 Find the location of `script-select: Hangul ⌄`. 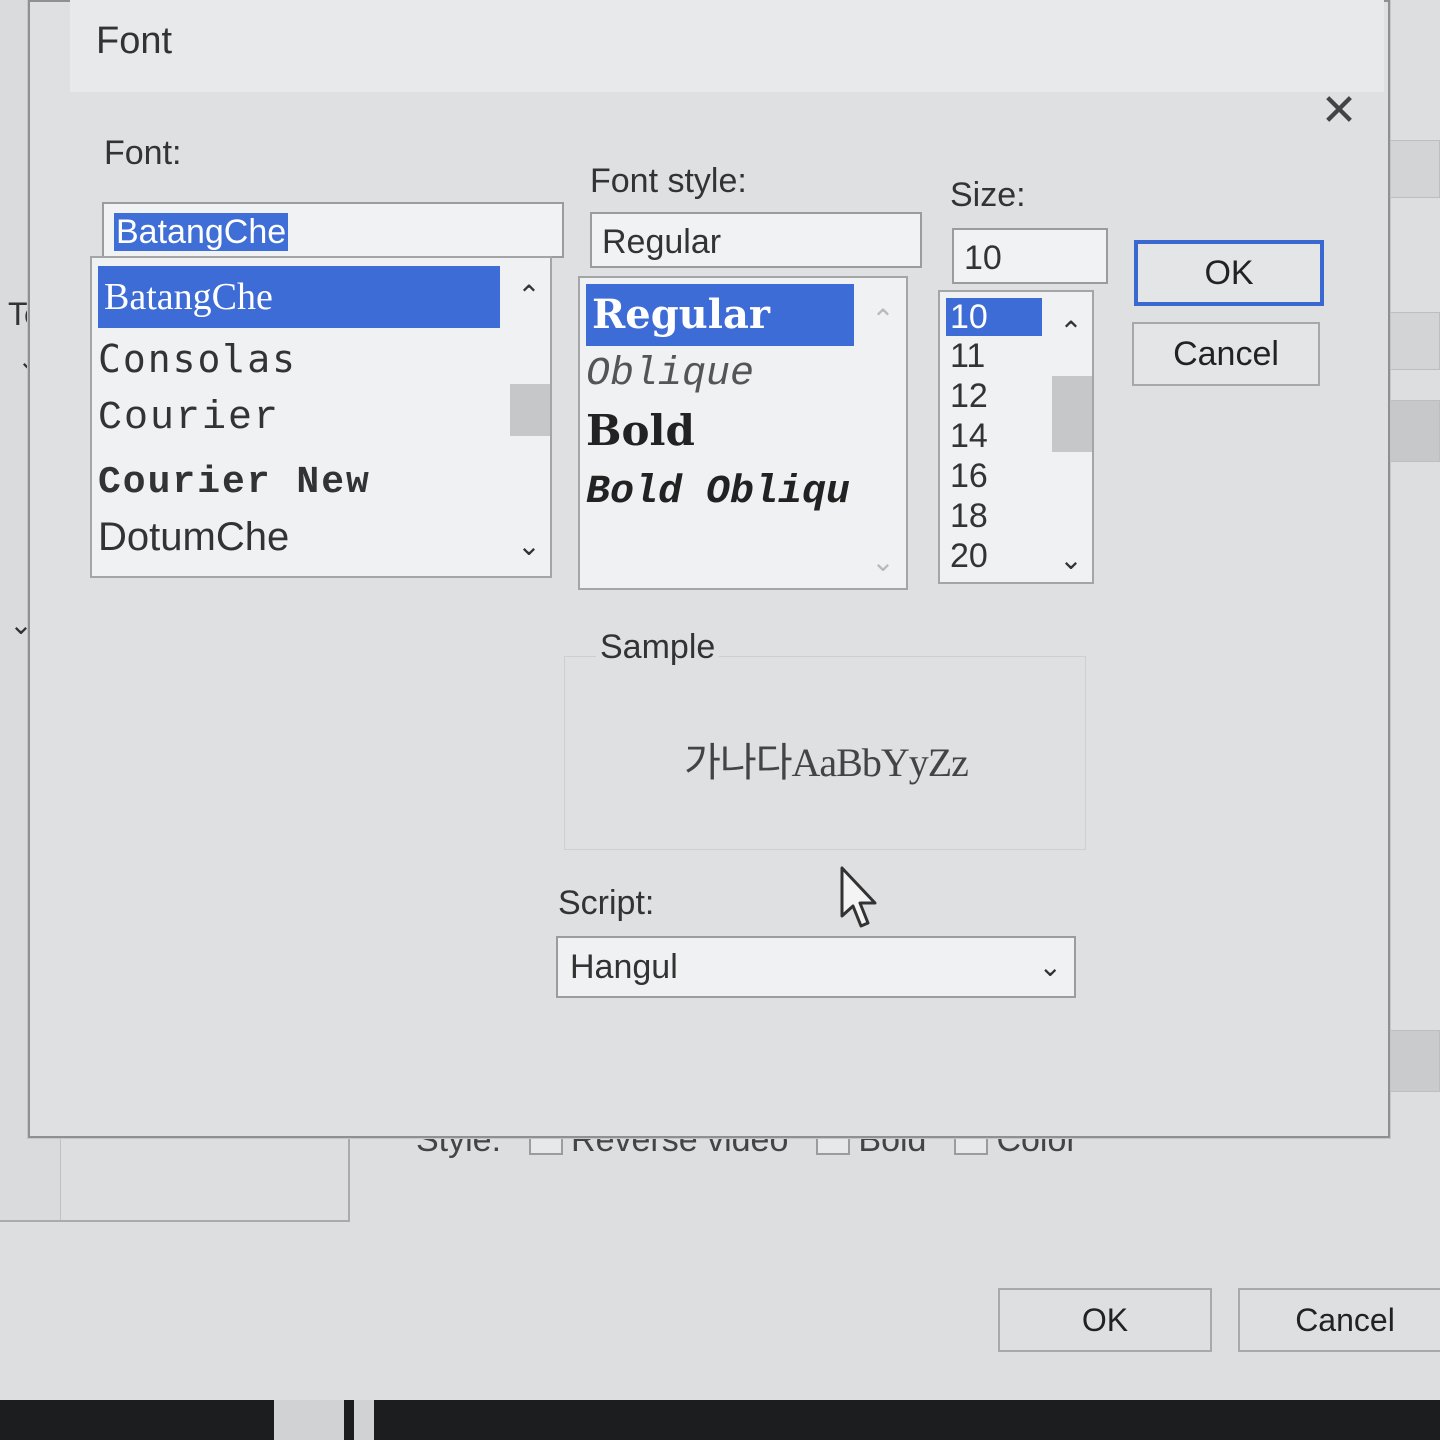

script-select: Hangul ⌄ is located at coordinates (816, 967).